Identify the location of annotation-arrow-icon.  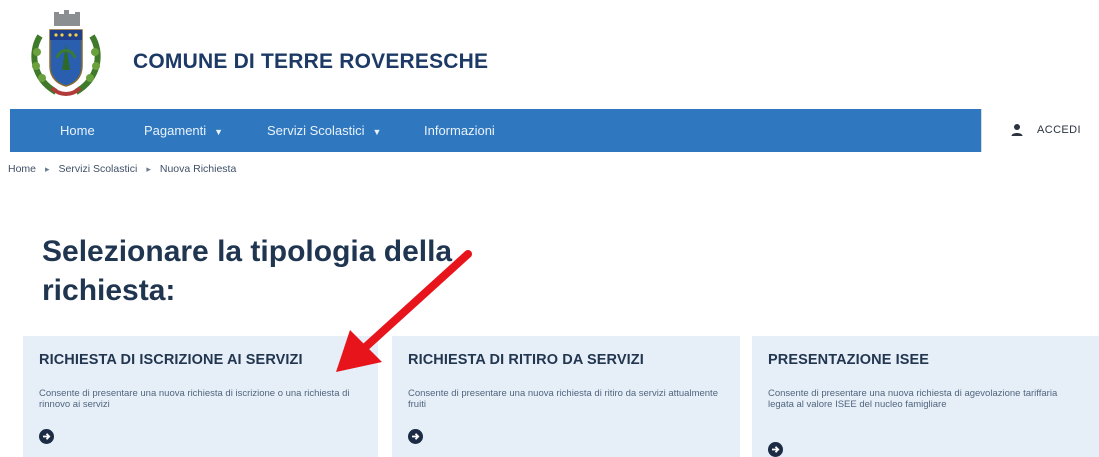
(404, 311).